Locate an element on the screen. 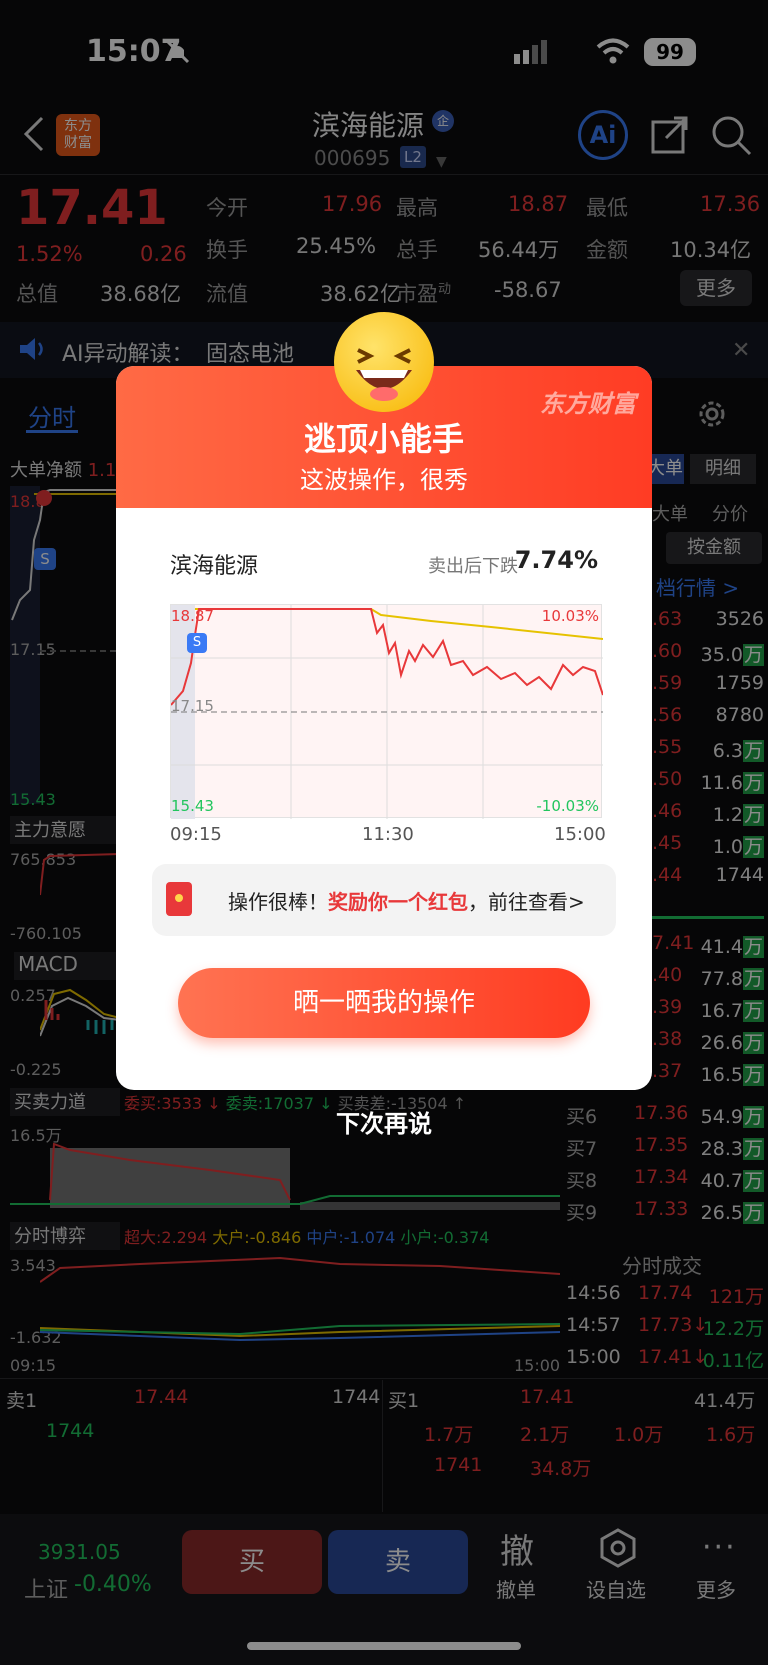 The image size is (768, 1665). reward-banner: 操作很棒！奖励你一个红包，前往查看> is located at coordinates (384, 900).